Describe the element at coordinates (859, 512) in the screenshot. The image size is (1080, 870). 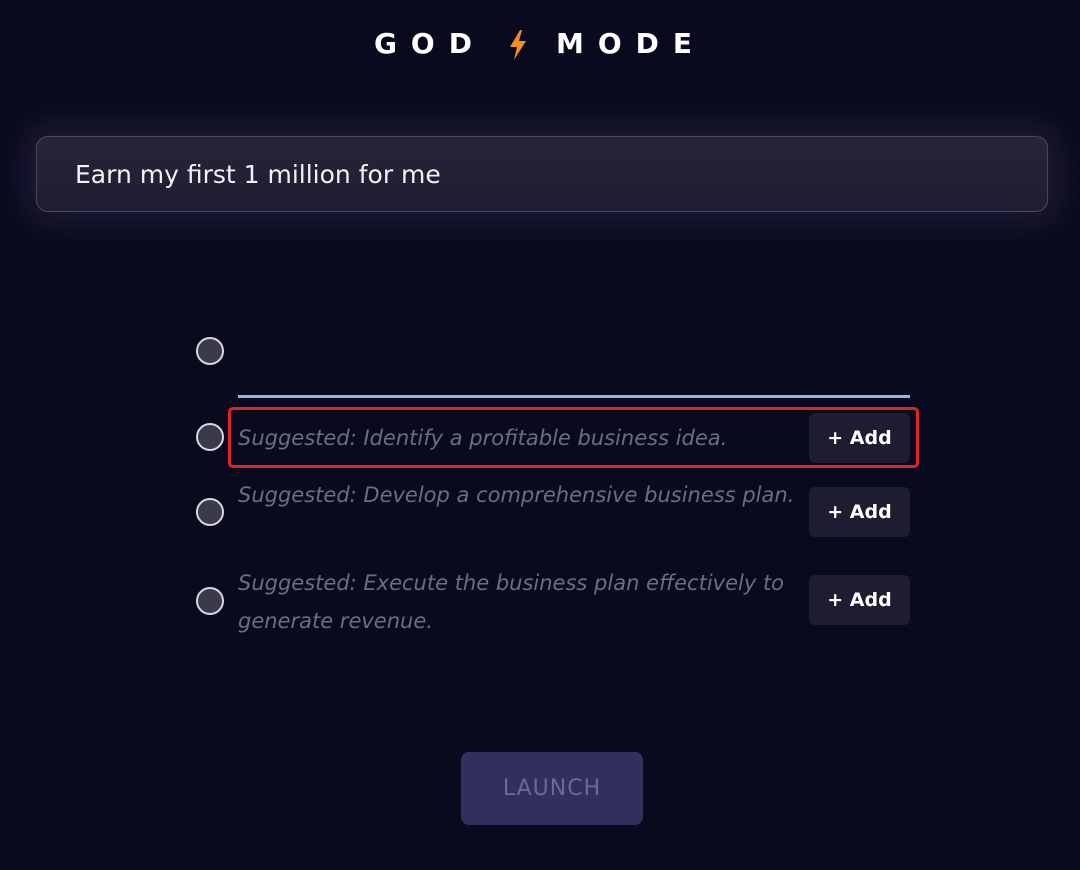
I see `add-suggestion-button-2: + Add` at that location.